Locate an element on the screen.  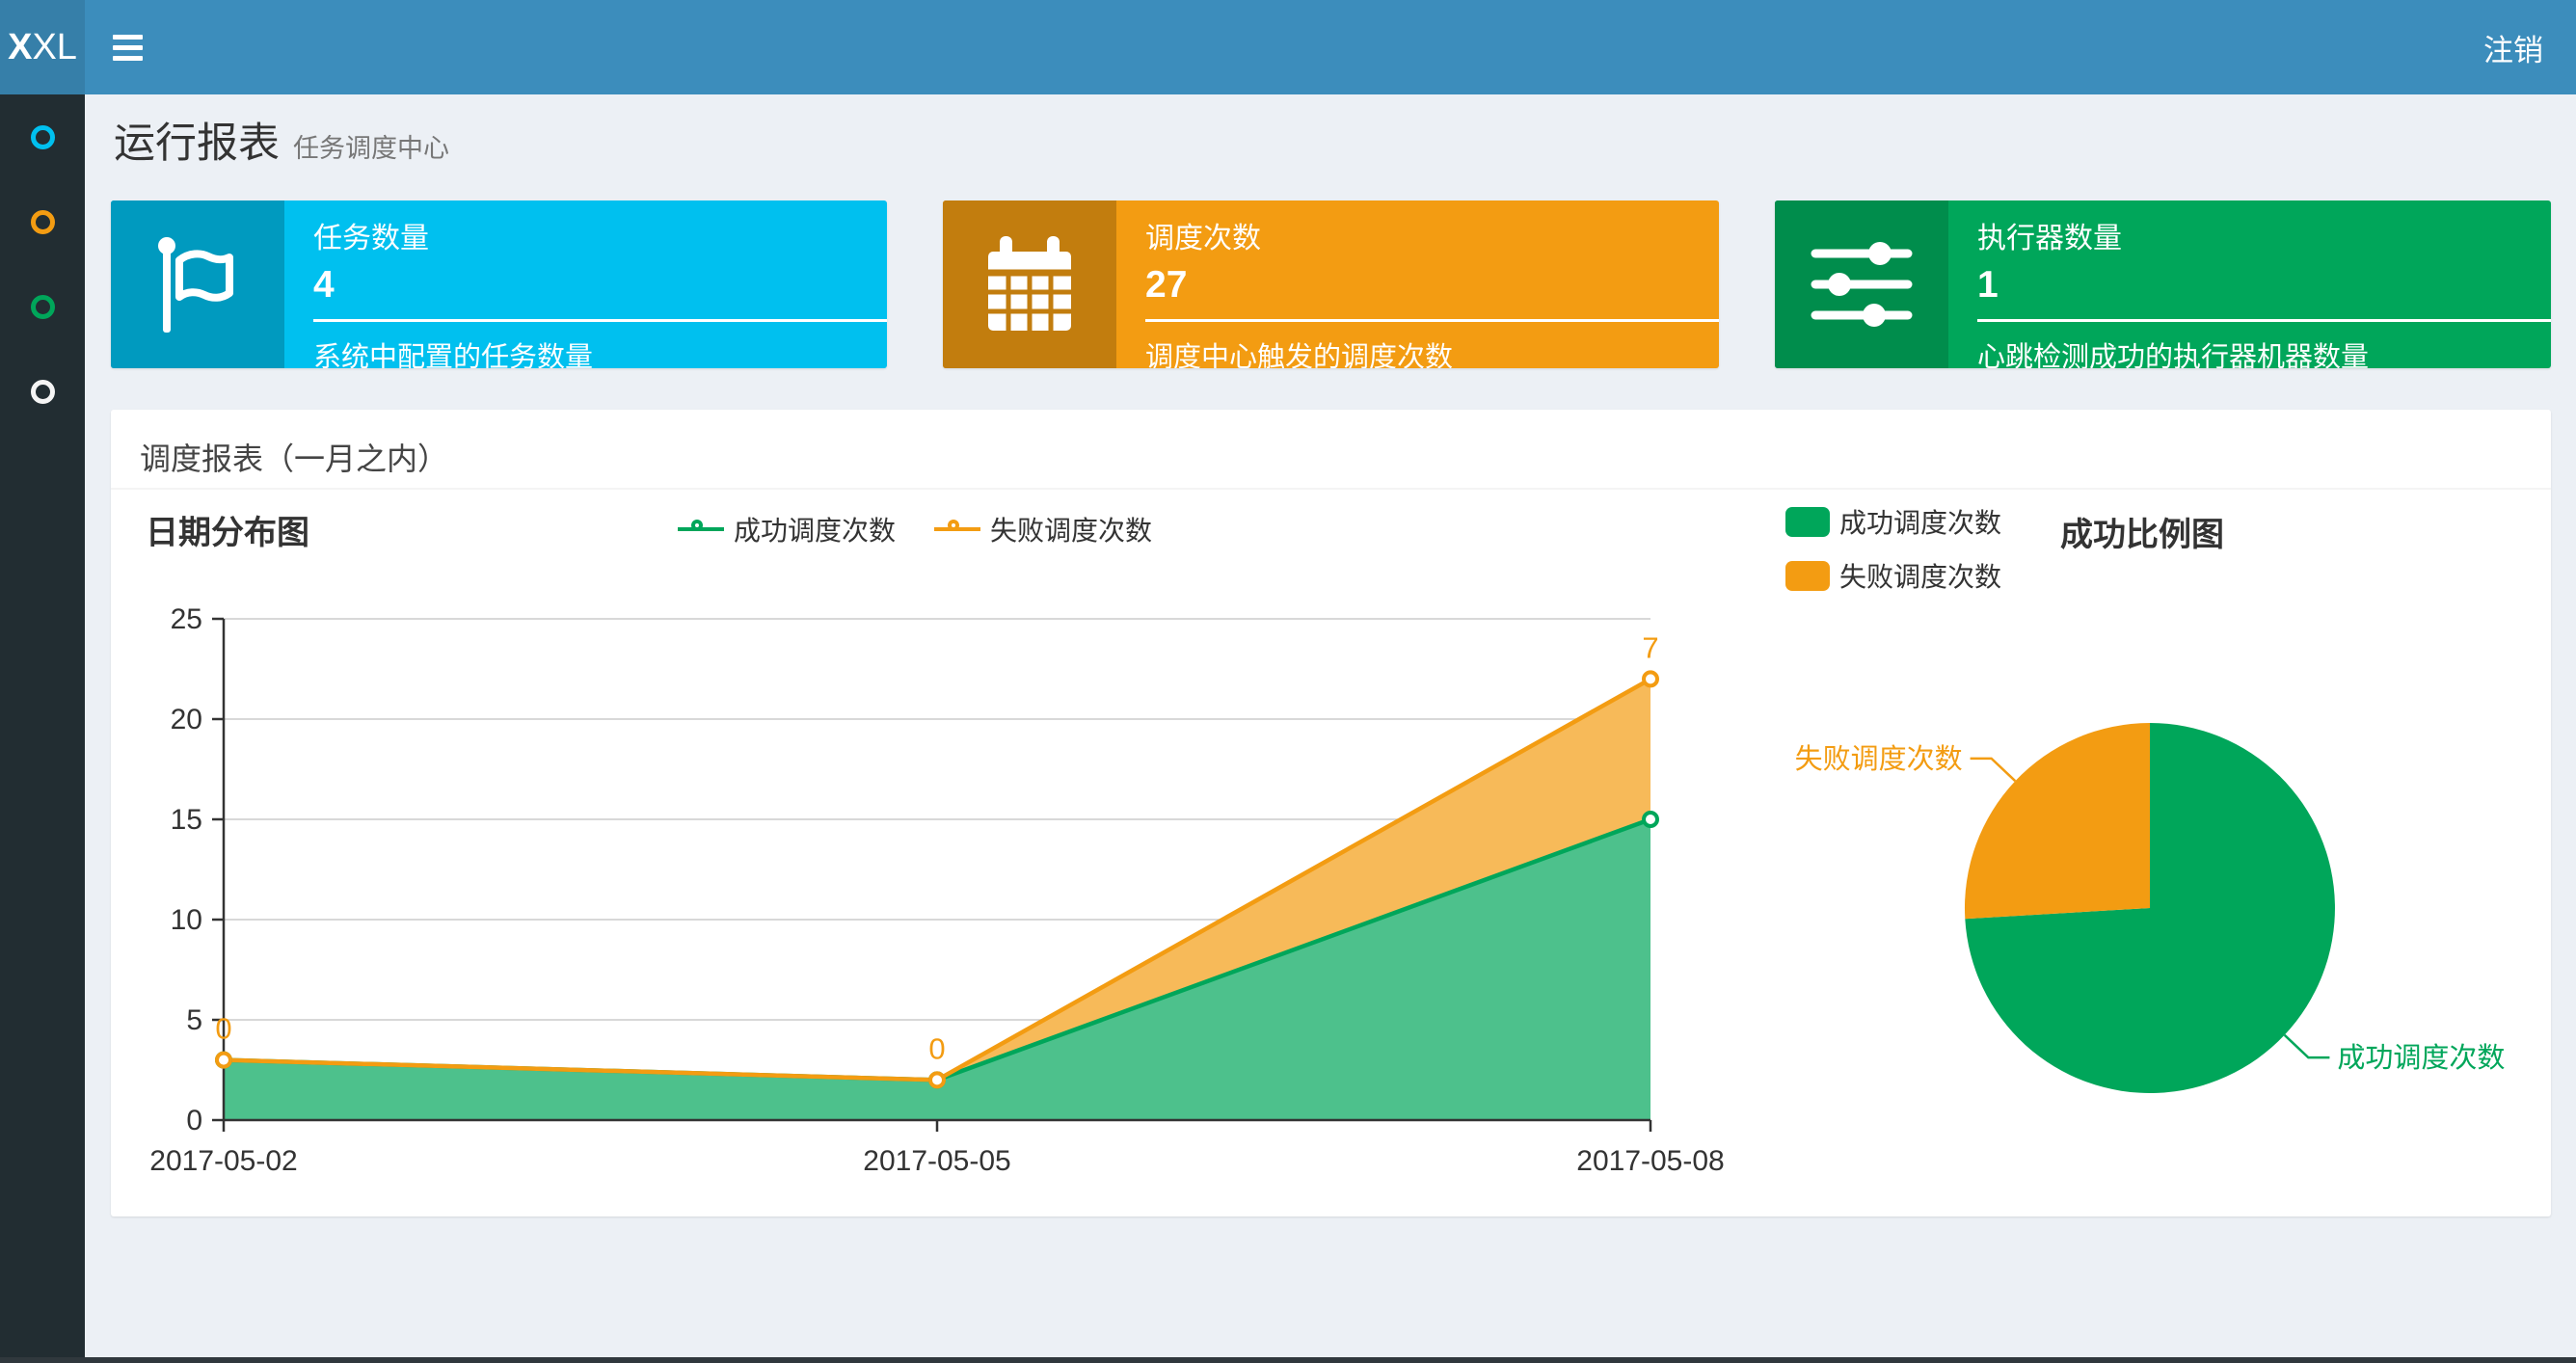
sliders-icon is located at coordinates (1862, 284).